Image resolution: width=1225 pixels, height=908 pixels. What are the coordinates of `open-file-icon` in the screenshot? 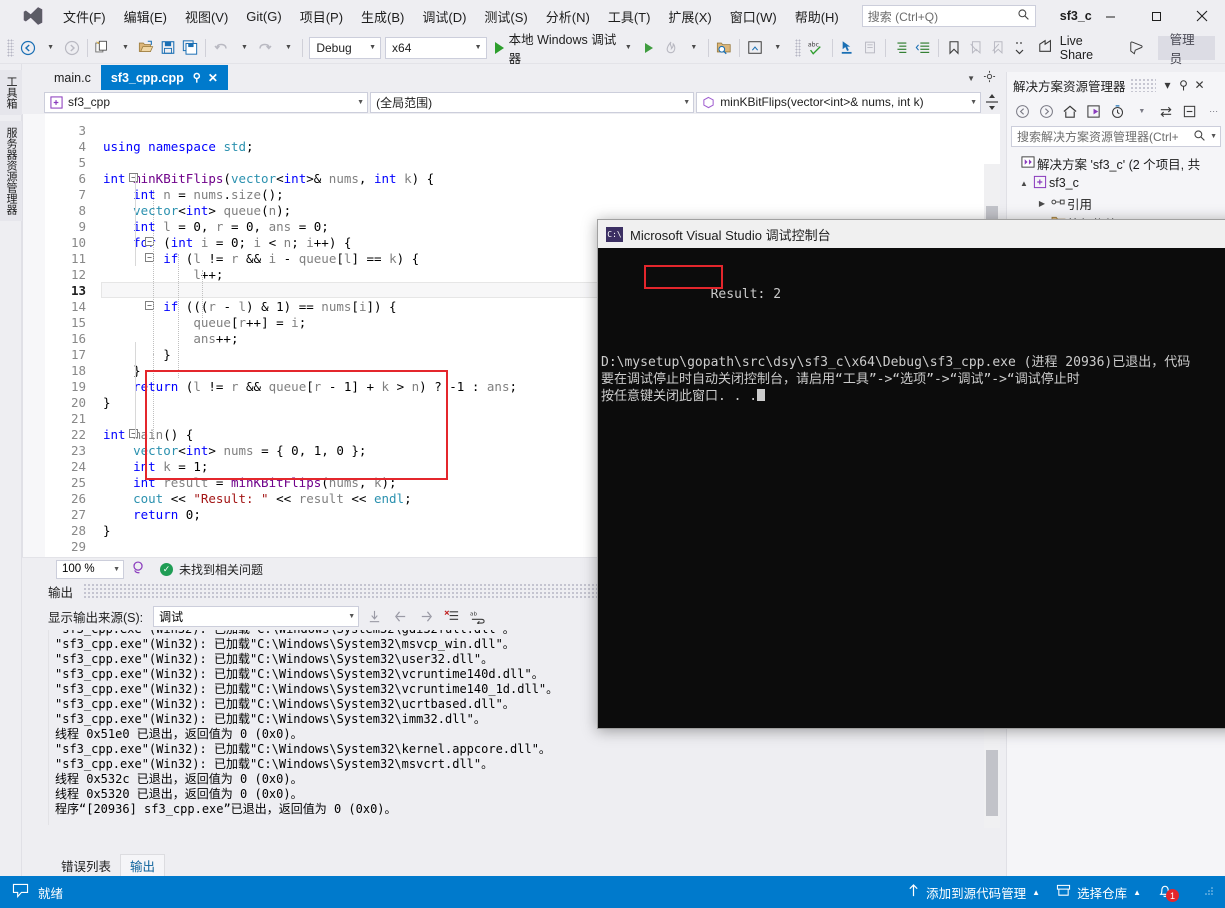 It's located at (146, 48).